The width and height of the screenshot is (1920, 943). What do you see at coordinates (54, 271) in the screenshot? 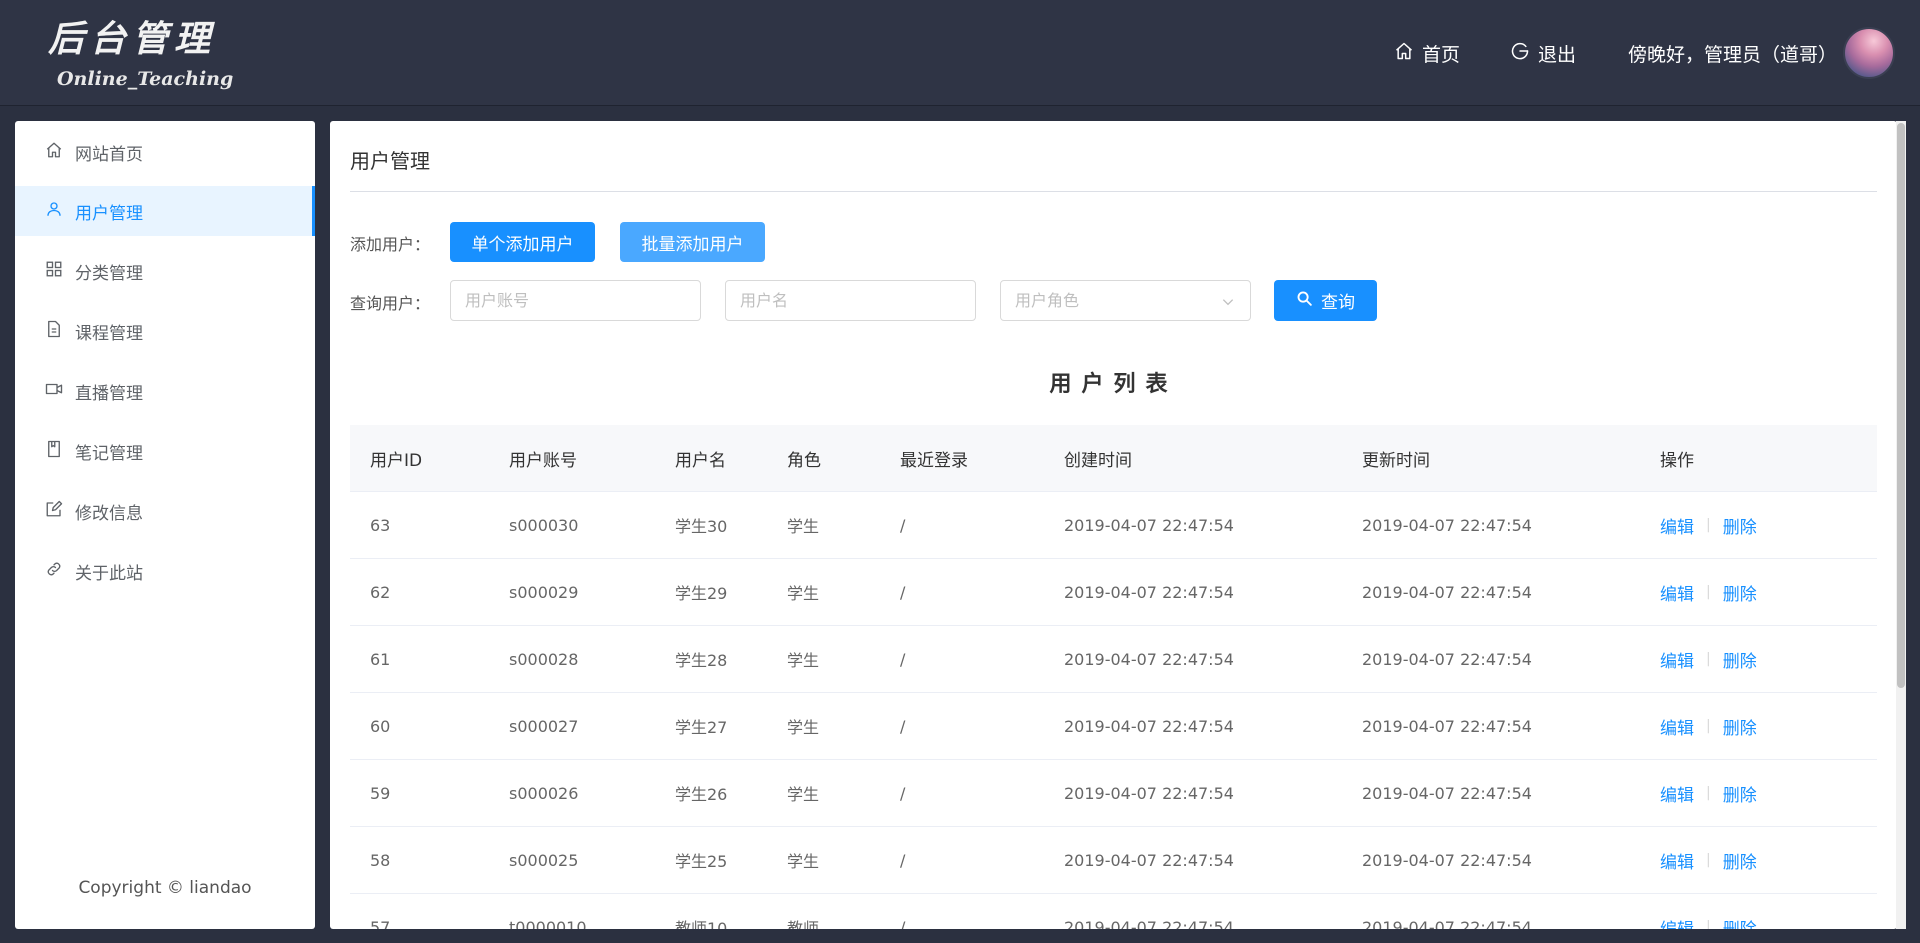
I see `grid-icon` at bounding box center [54, 271].